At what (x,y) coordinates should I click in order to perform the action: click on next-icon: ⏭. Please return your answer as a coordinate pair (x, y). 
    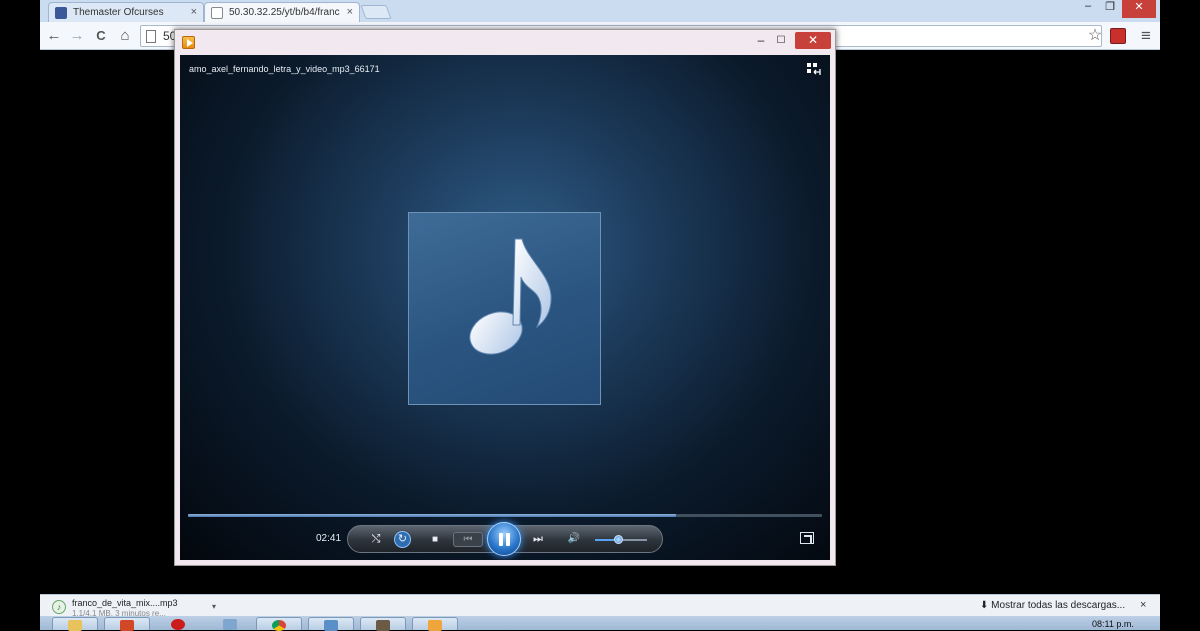
    Looking at the image, I should click on (538, 539).